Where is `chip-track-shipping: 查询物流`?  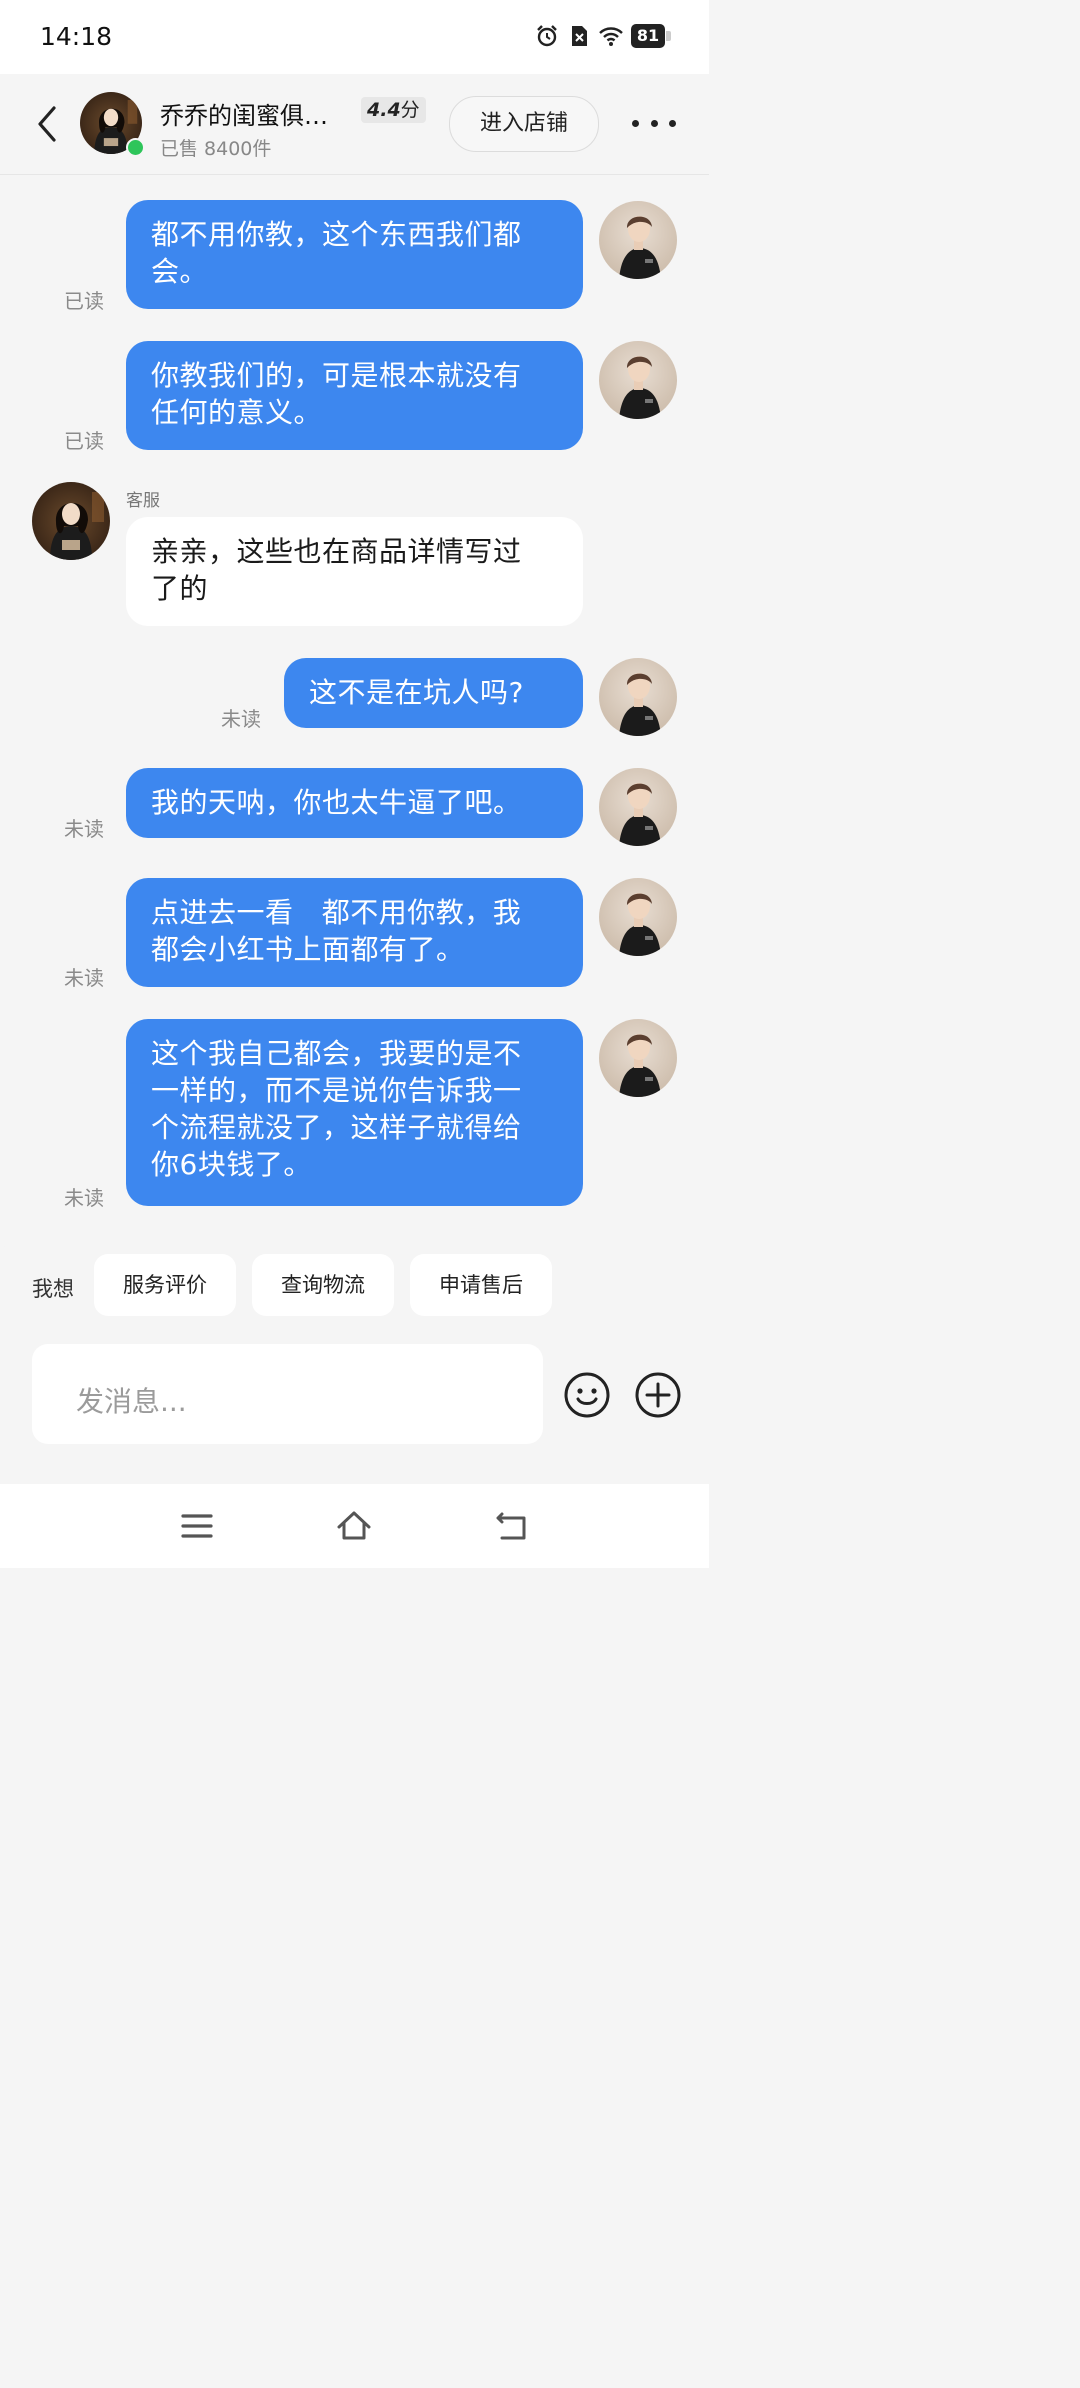 chip-track-shipping: 查询物流 is located at coordinates (323, 1285).